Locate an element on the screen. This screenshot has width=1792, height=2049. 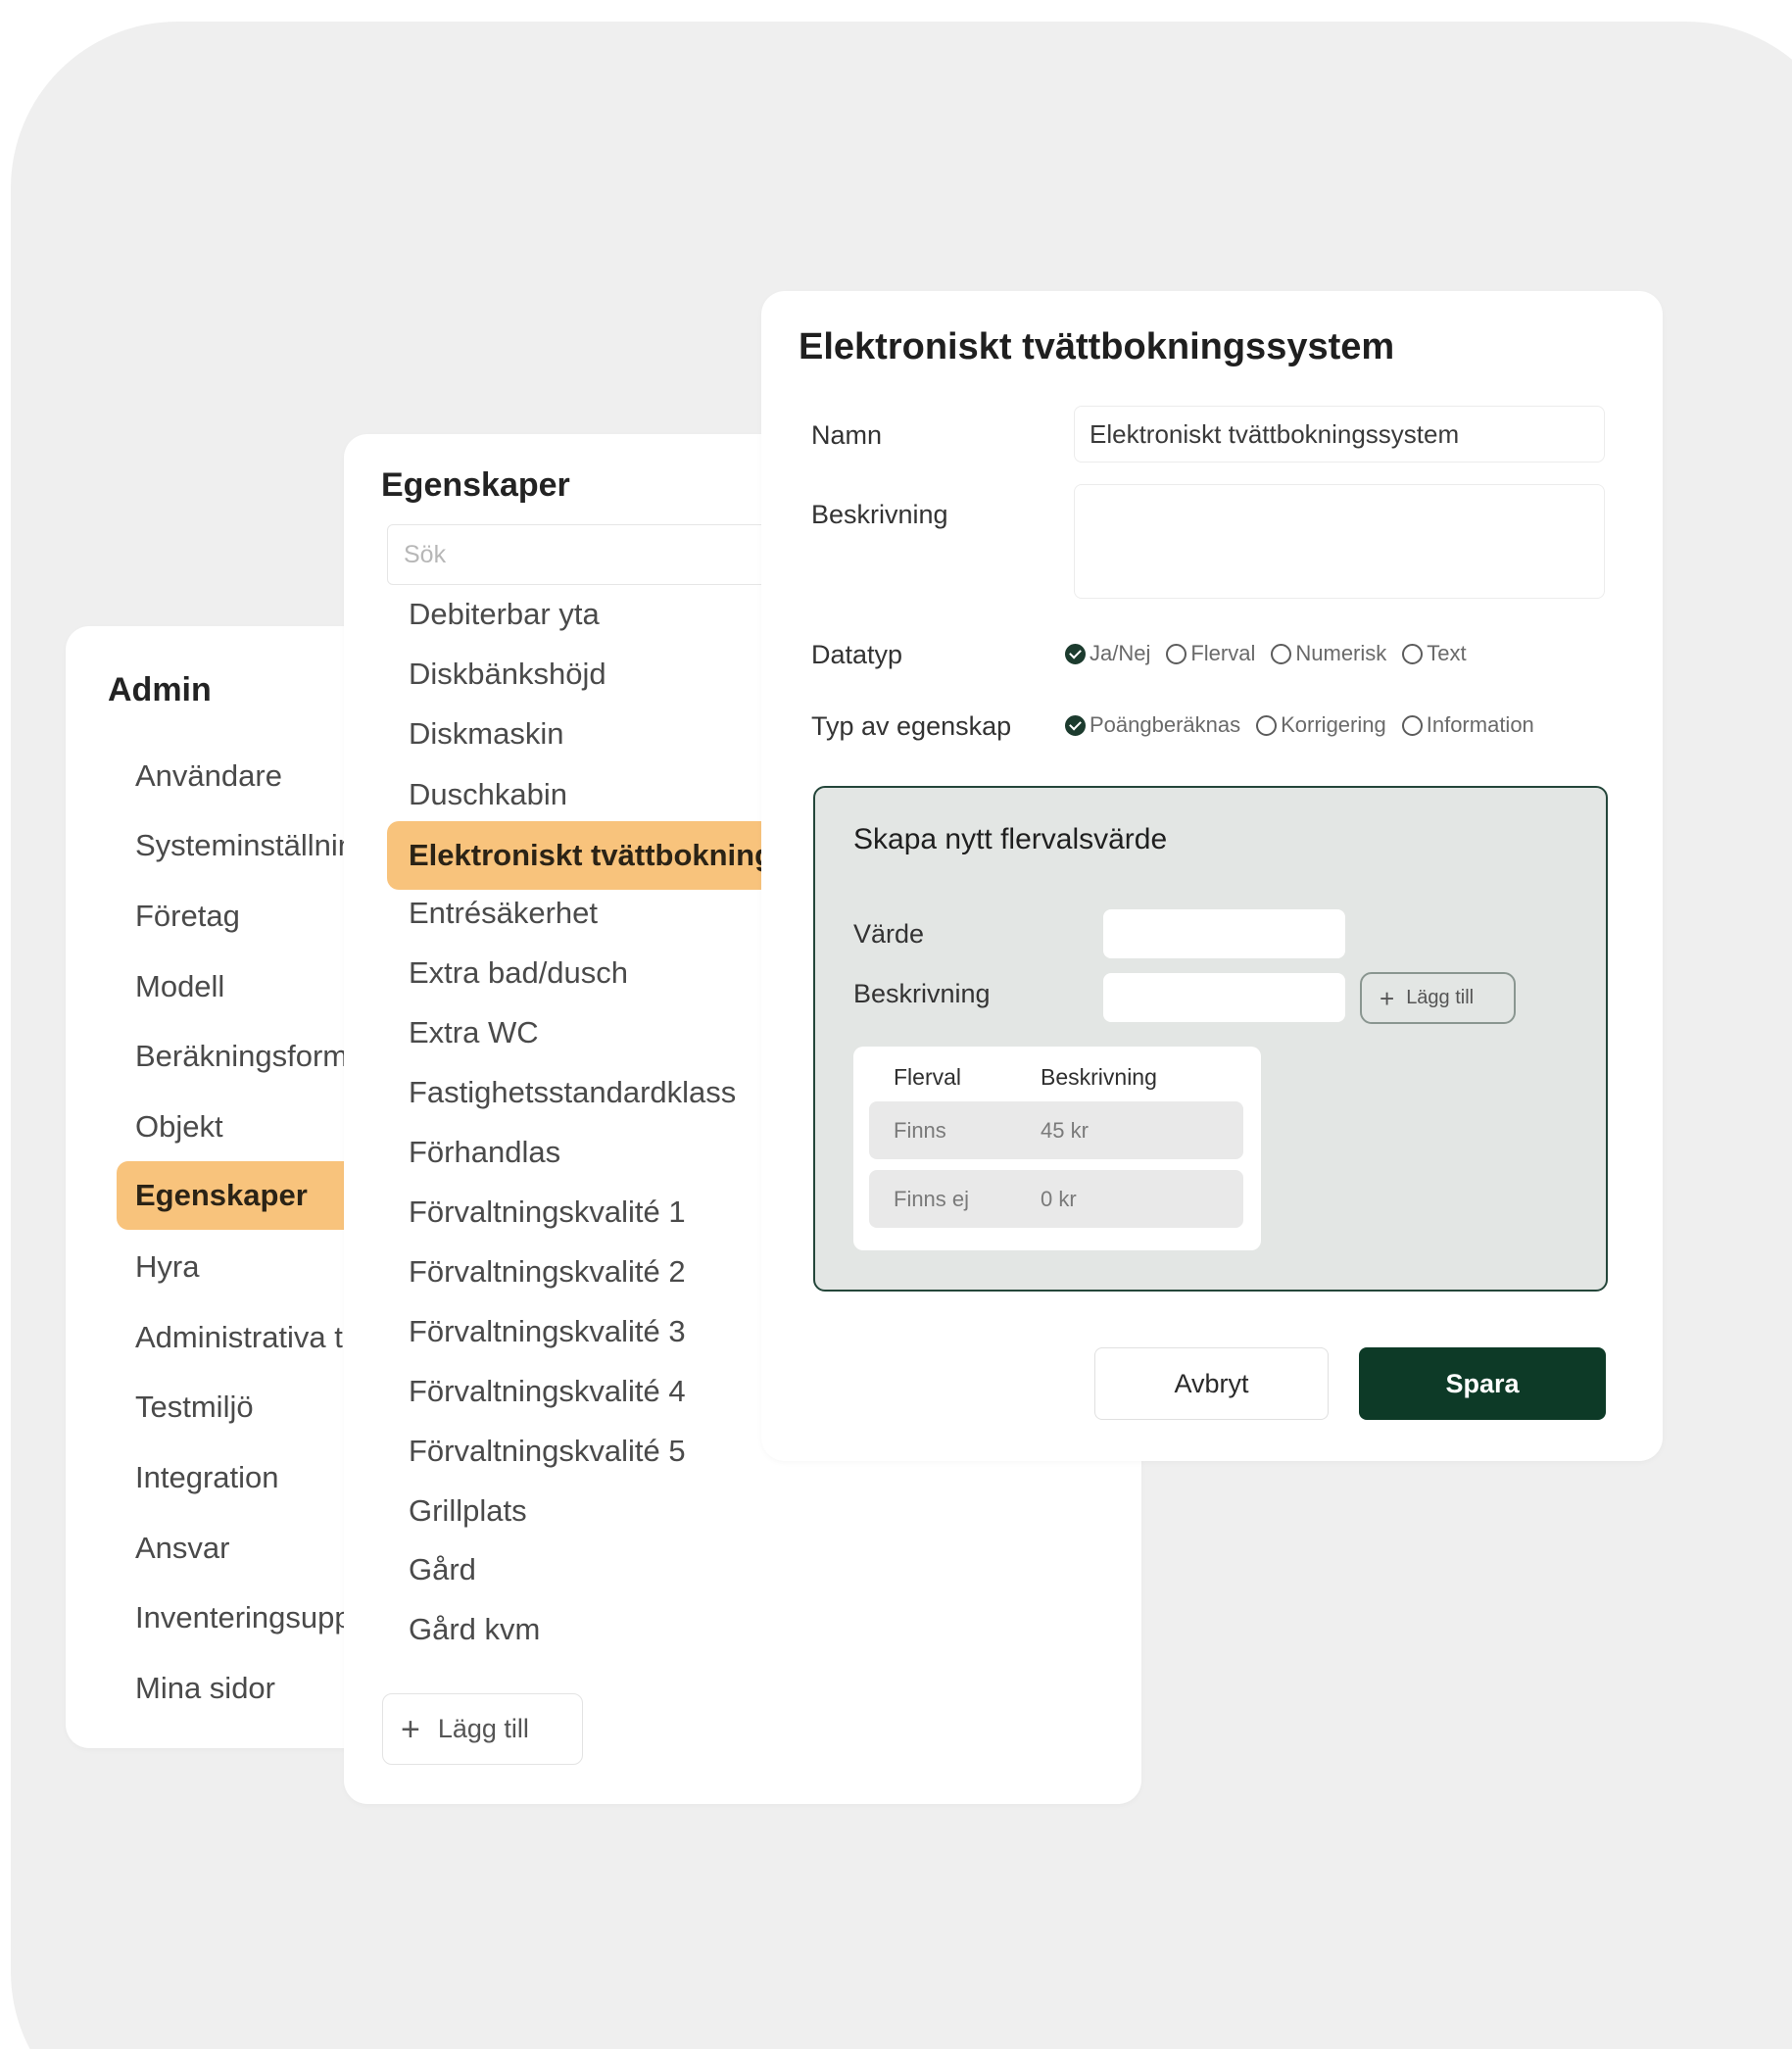
add-property-label: Lägg till is located at coordinates (483, 1728).